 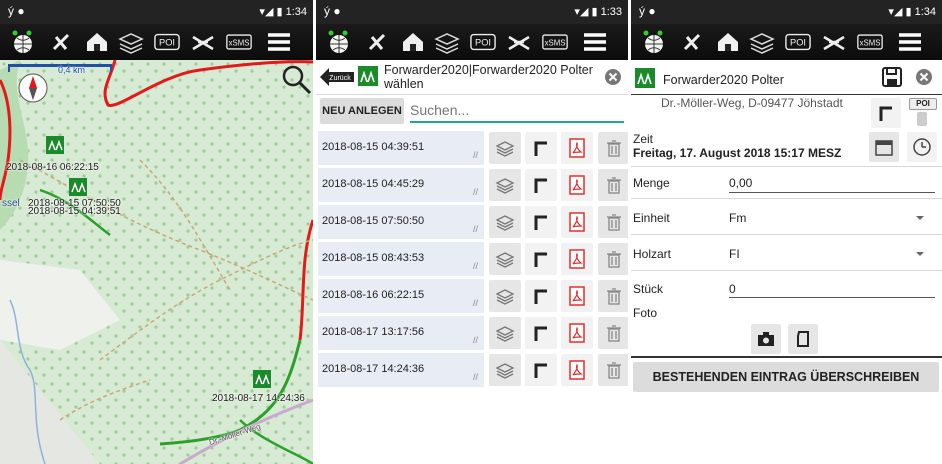 What do you see at coordinates (892, 77) in the screenshot?
I see `save-icon` at bounding box center [892, 77].